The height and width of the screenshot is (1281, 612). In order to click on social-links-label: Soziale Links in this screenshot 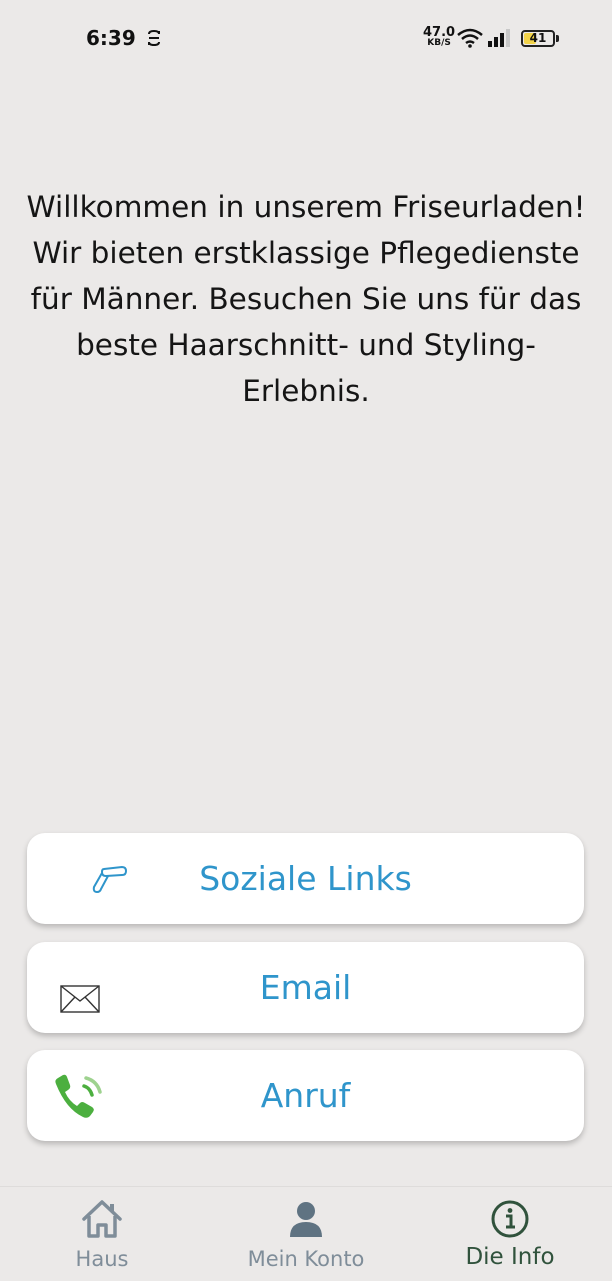, I will do `click(305, 878)`.